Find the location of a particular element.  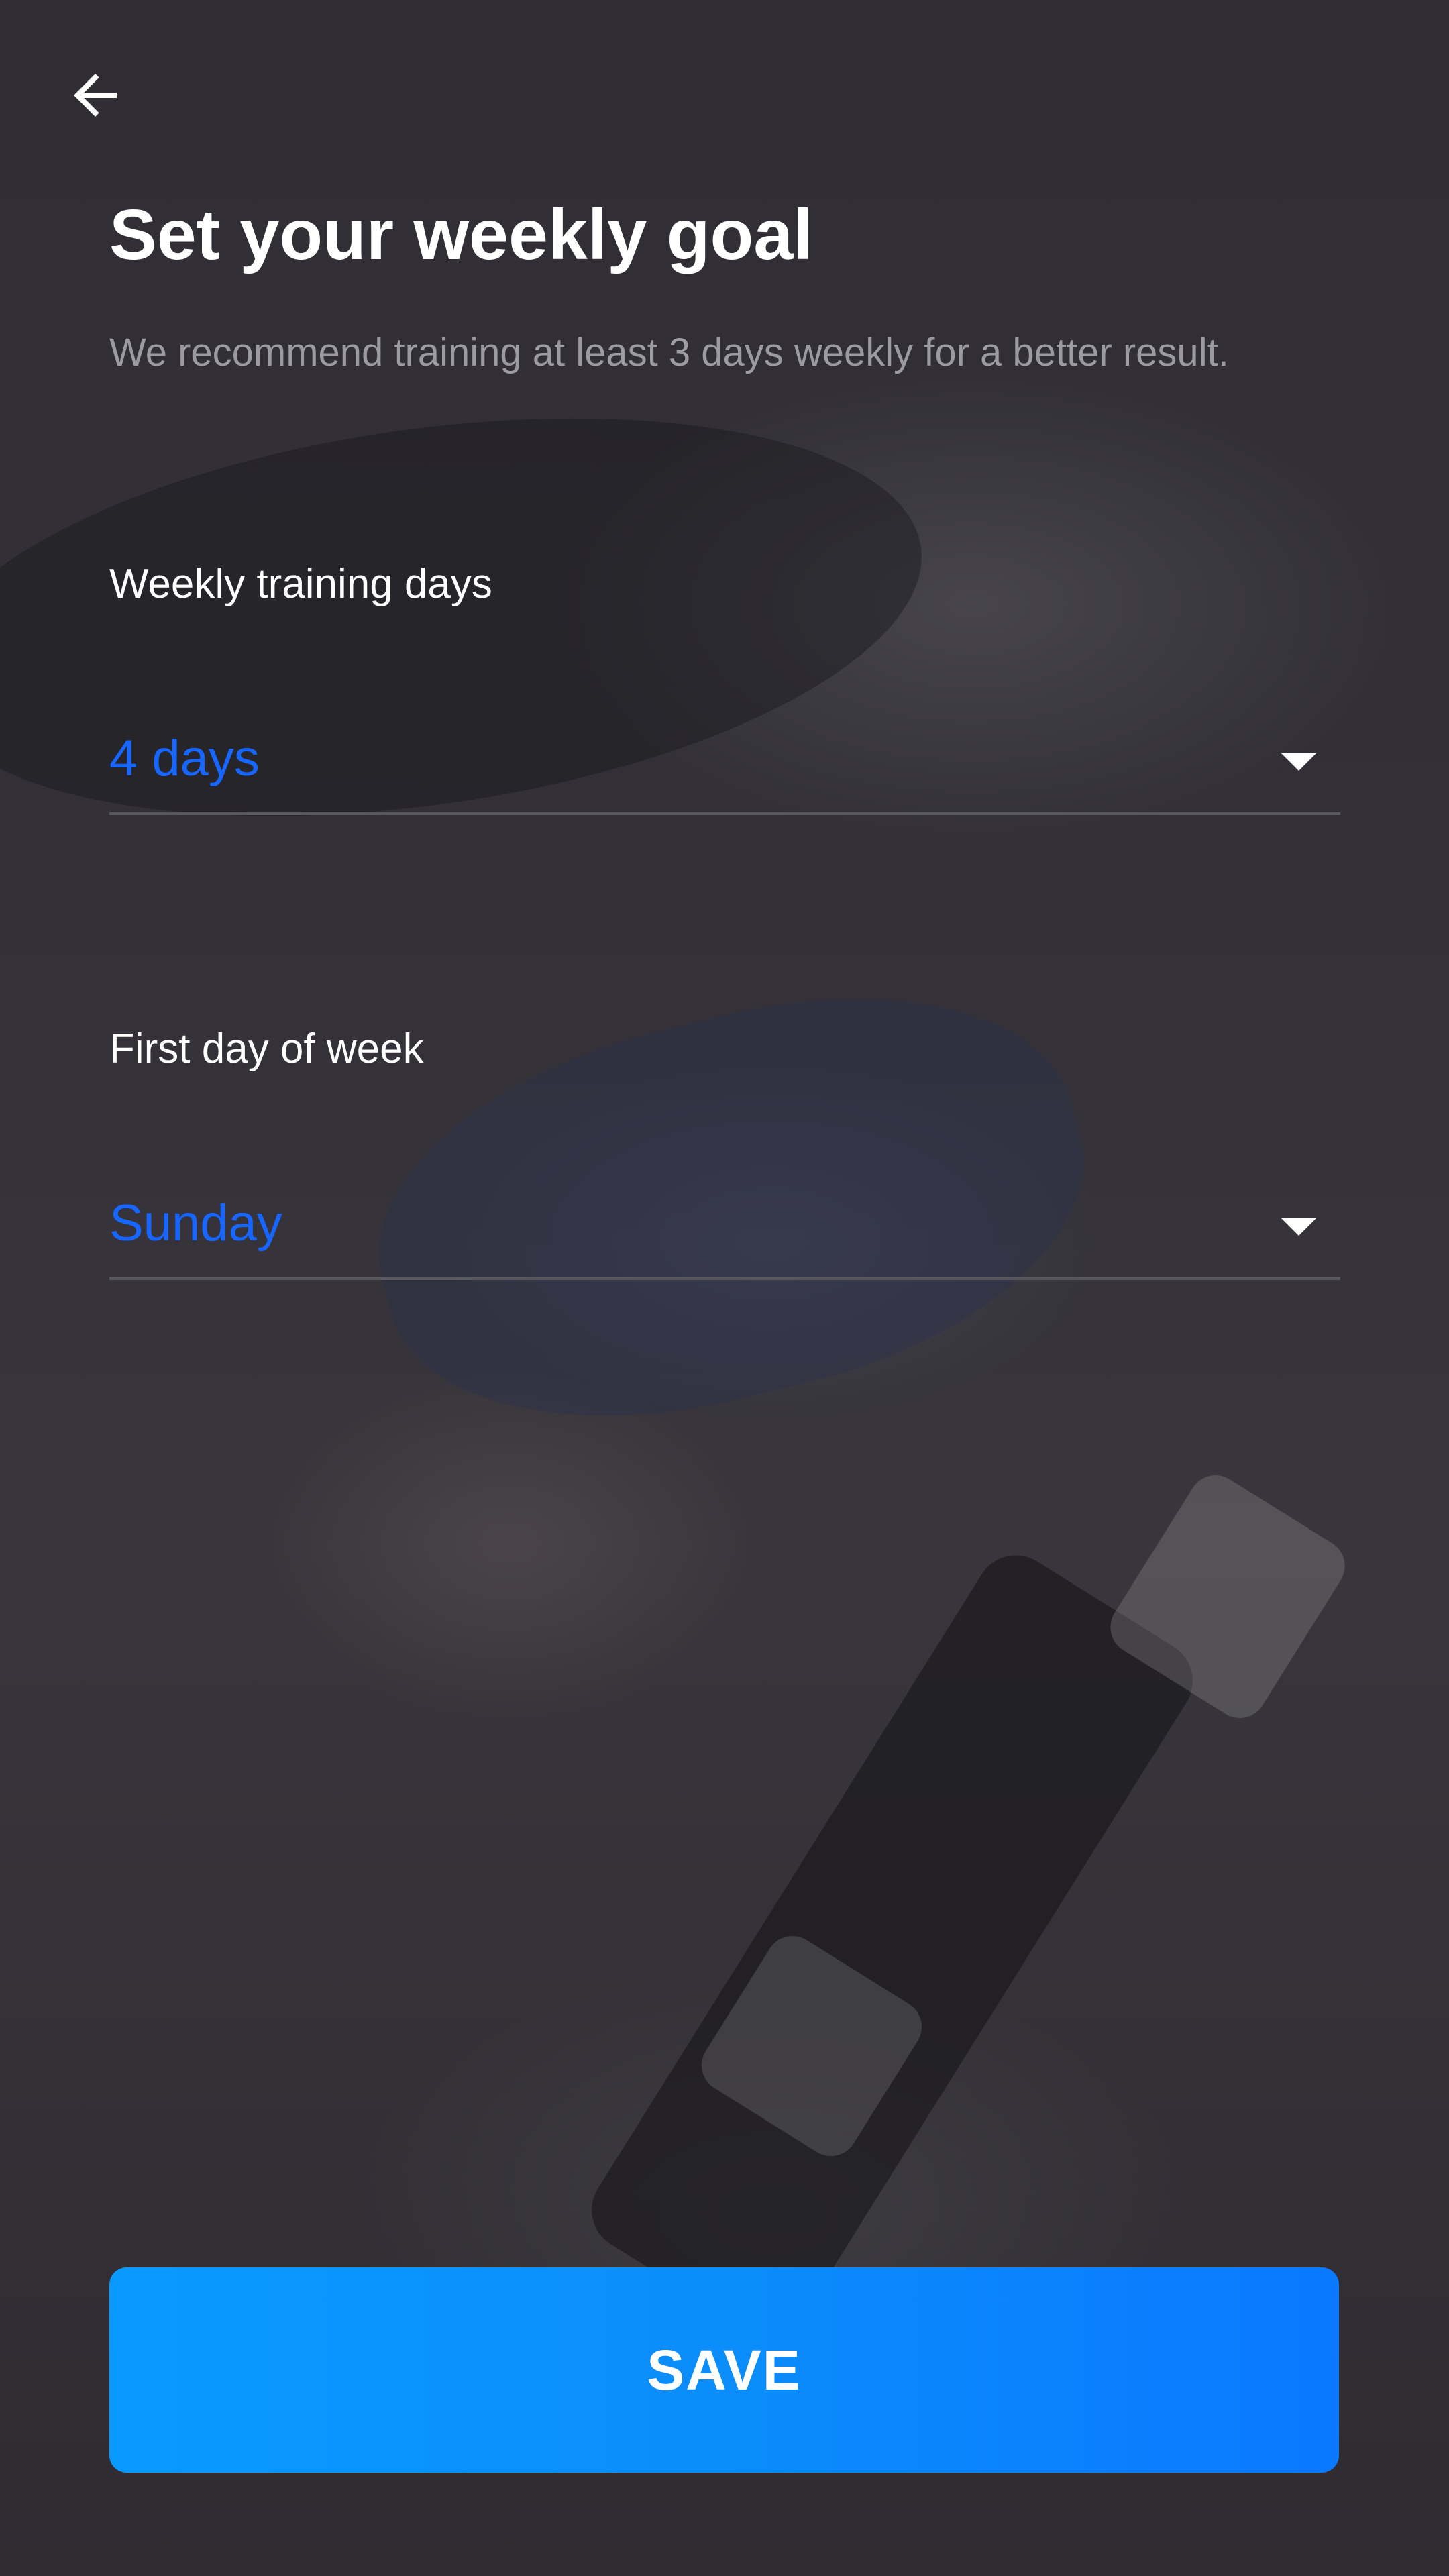

first-day-of-week-label: First day of week is located at coordinates (266, 1049).